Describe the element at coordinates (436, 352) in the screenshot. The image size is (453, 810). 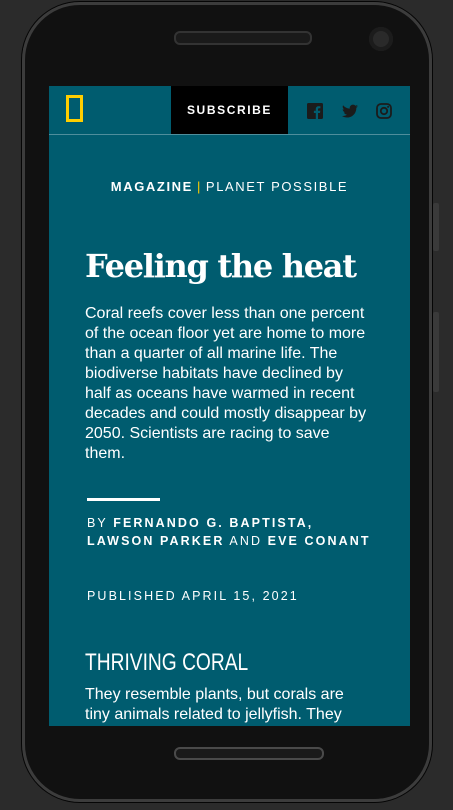
I see `power-button` at that location.